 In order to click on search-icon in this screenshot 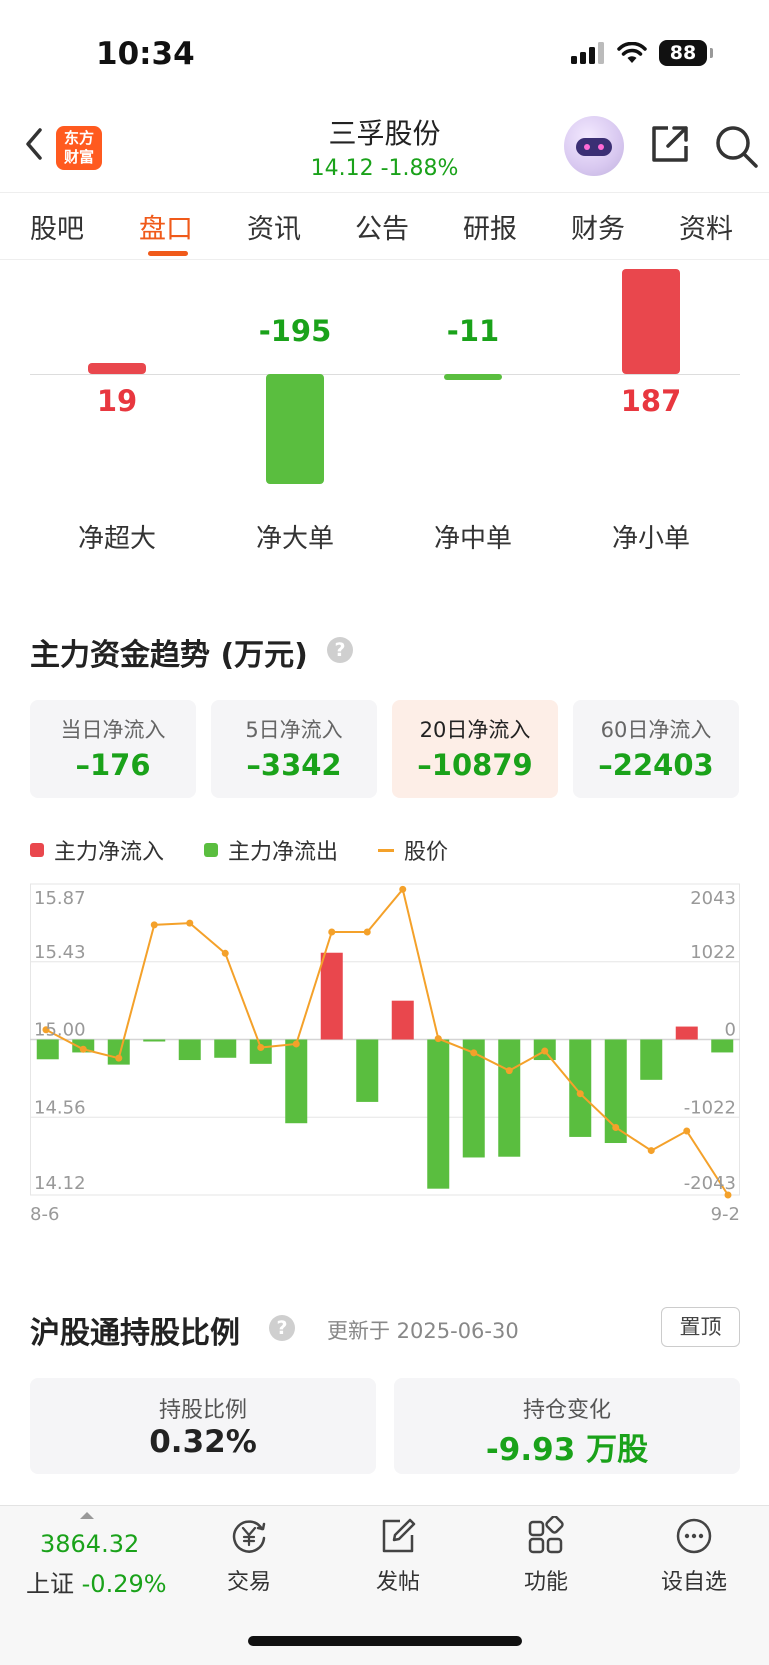, I will do `click(736, 146)`.